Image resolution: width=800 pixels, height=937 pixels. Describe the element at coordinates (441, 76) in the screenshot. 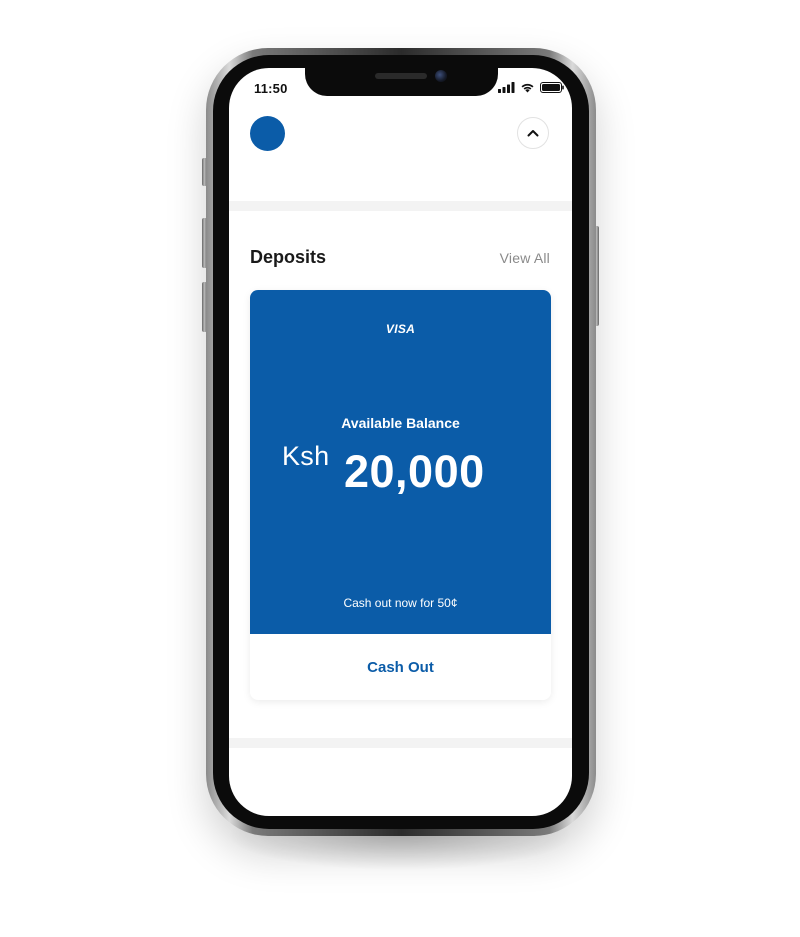

I see `front-camera` at that location.